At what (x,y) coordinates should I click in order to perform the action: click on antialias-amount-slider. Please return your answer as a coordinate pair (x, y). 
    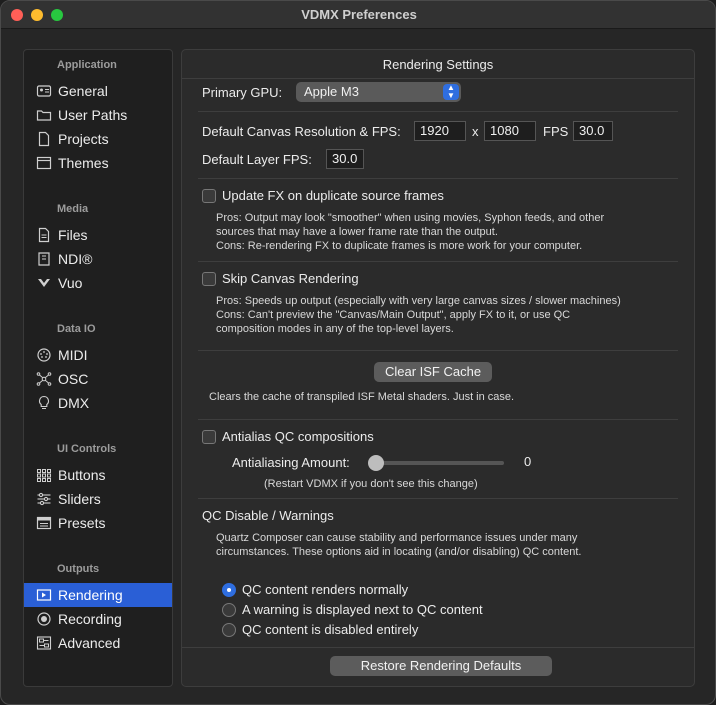
    Looking at the image, I should click on (439, 463).